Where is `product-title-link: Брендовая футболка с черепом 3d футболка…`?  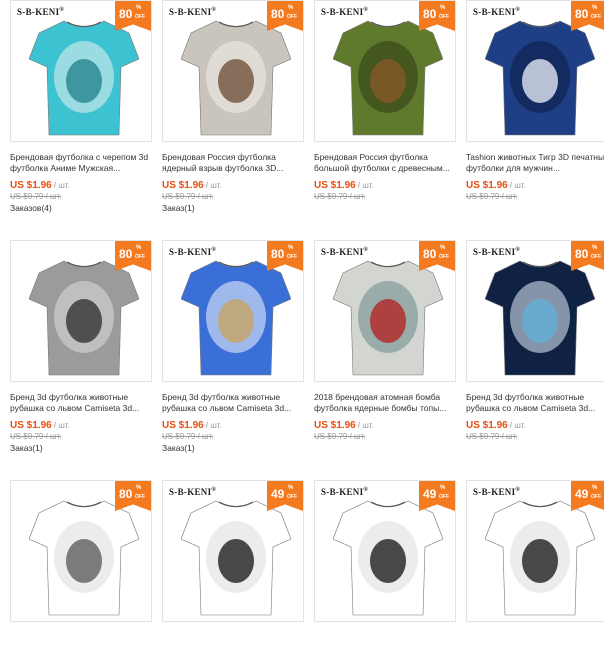
product-title-link: Брендовая футболка с черепом 3d футболка… is located at coordinates (83, 163).